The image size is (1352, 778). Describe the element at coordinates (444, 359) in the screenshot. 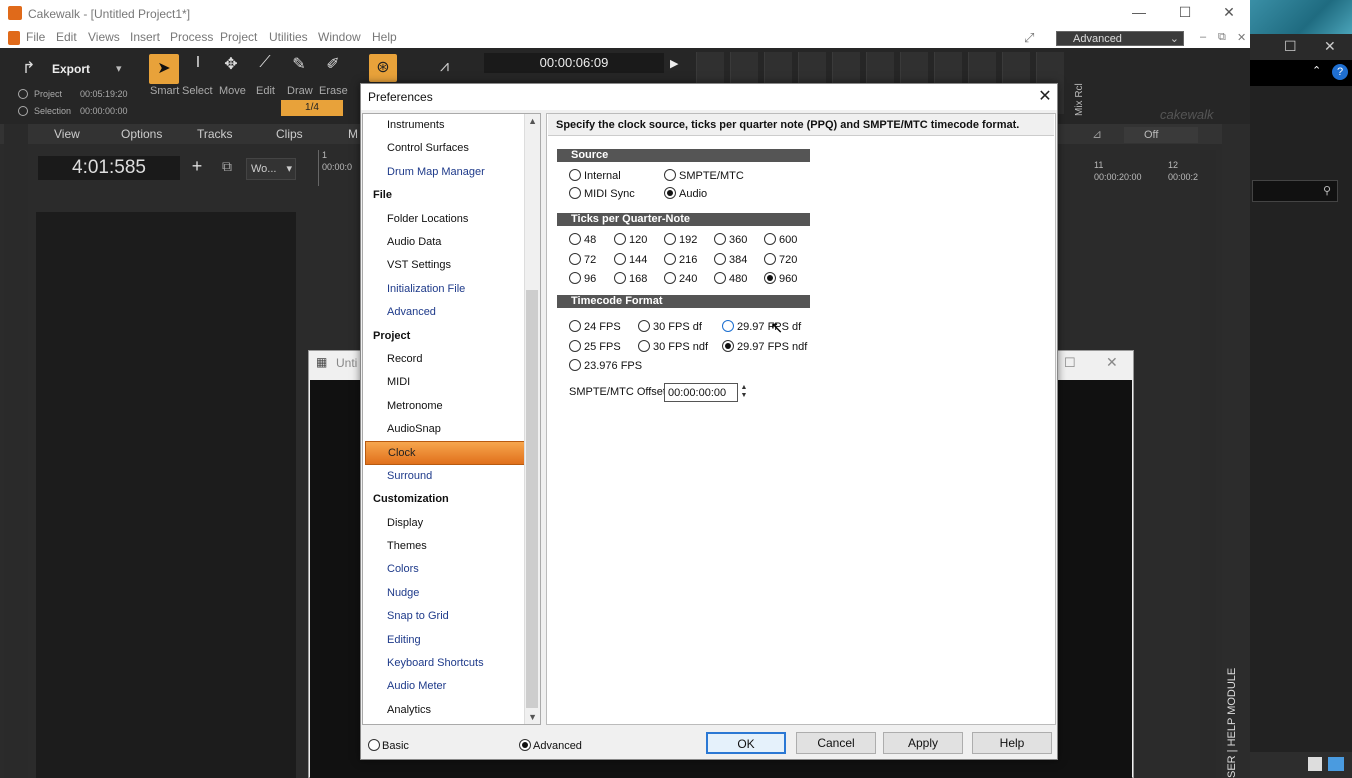

I see `nav-item-record: Record` at that location.